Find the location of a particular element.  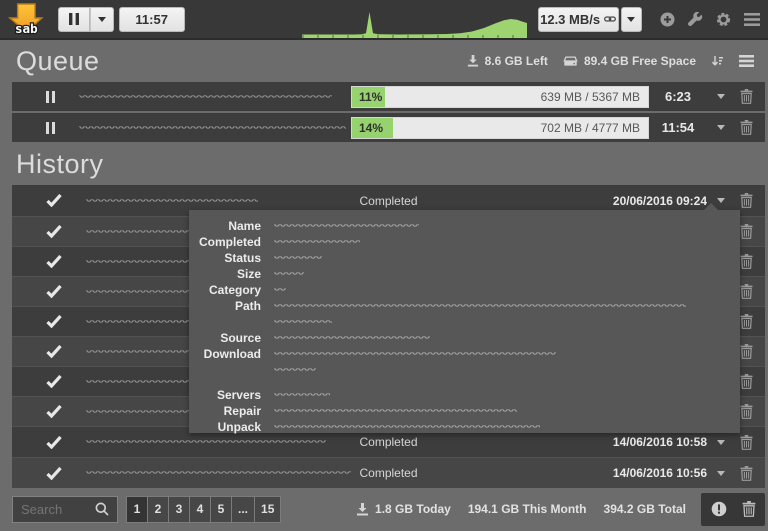

row-details-button is located at coordinates (721, 473).